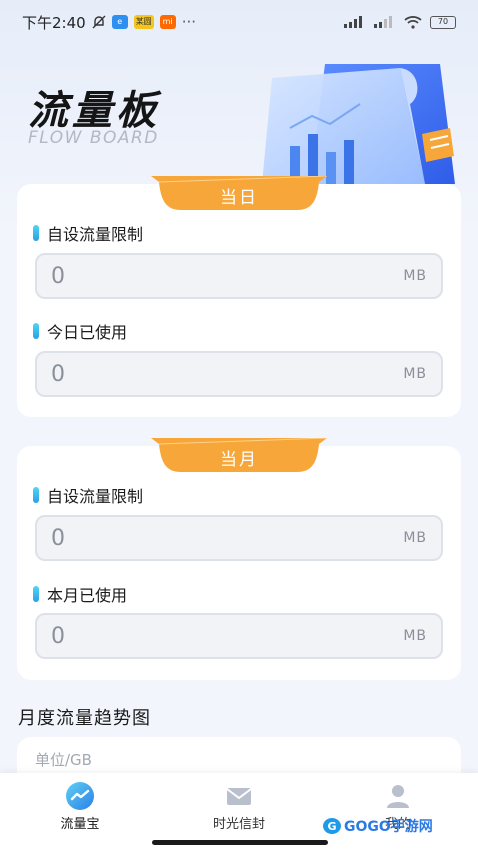 The width and height of the screenshot is (478, 850). What do you see at coordinates (413, 22) in the screenshot?
I see `wifi-icon` at bounding box center [413, 22].